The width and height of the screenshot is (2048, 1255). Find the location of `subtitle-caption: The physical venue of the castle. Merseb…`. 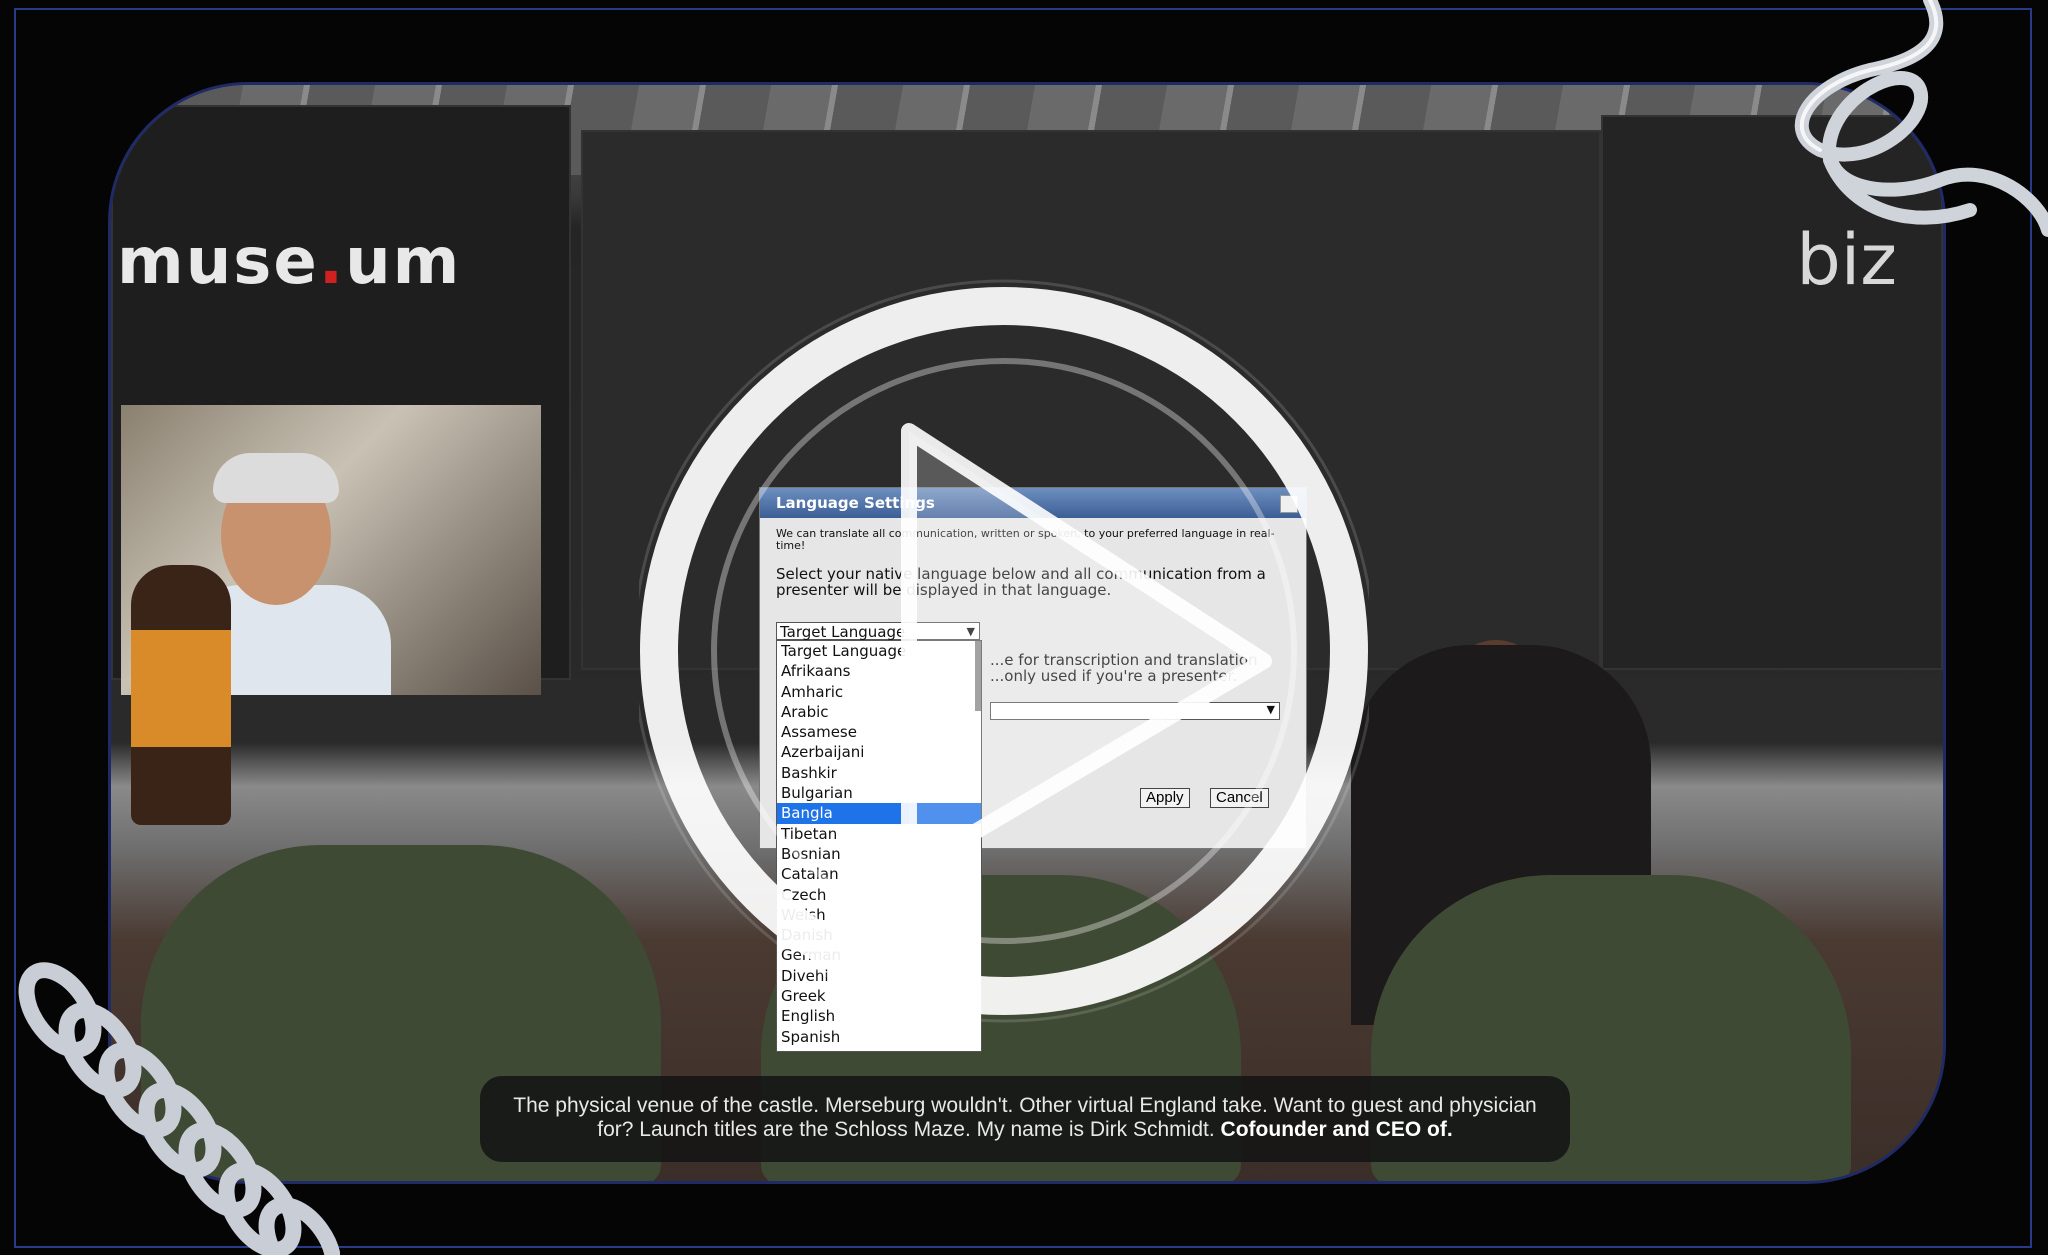

subtitle-caption: The physical venue of the castle. Merseb… is located at coordinates (1025, 1119).